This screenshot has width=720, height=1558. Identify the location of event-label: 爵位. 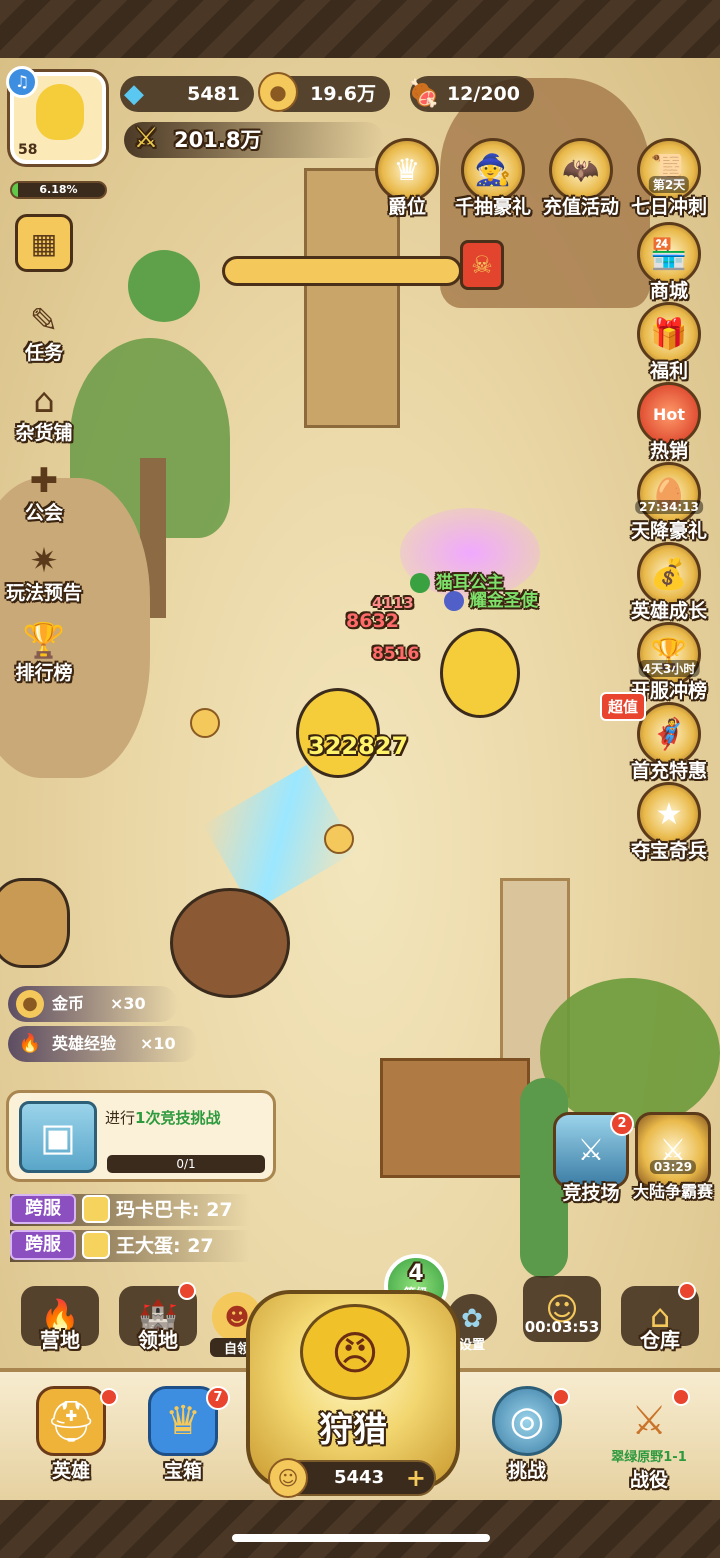
(406, 207).